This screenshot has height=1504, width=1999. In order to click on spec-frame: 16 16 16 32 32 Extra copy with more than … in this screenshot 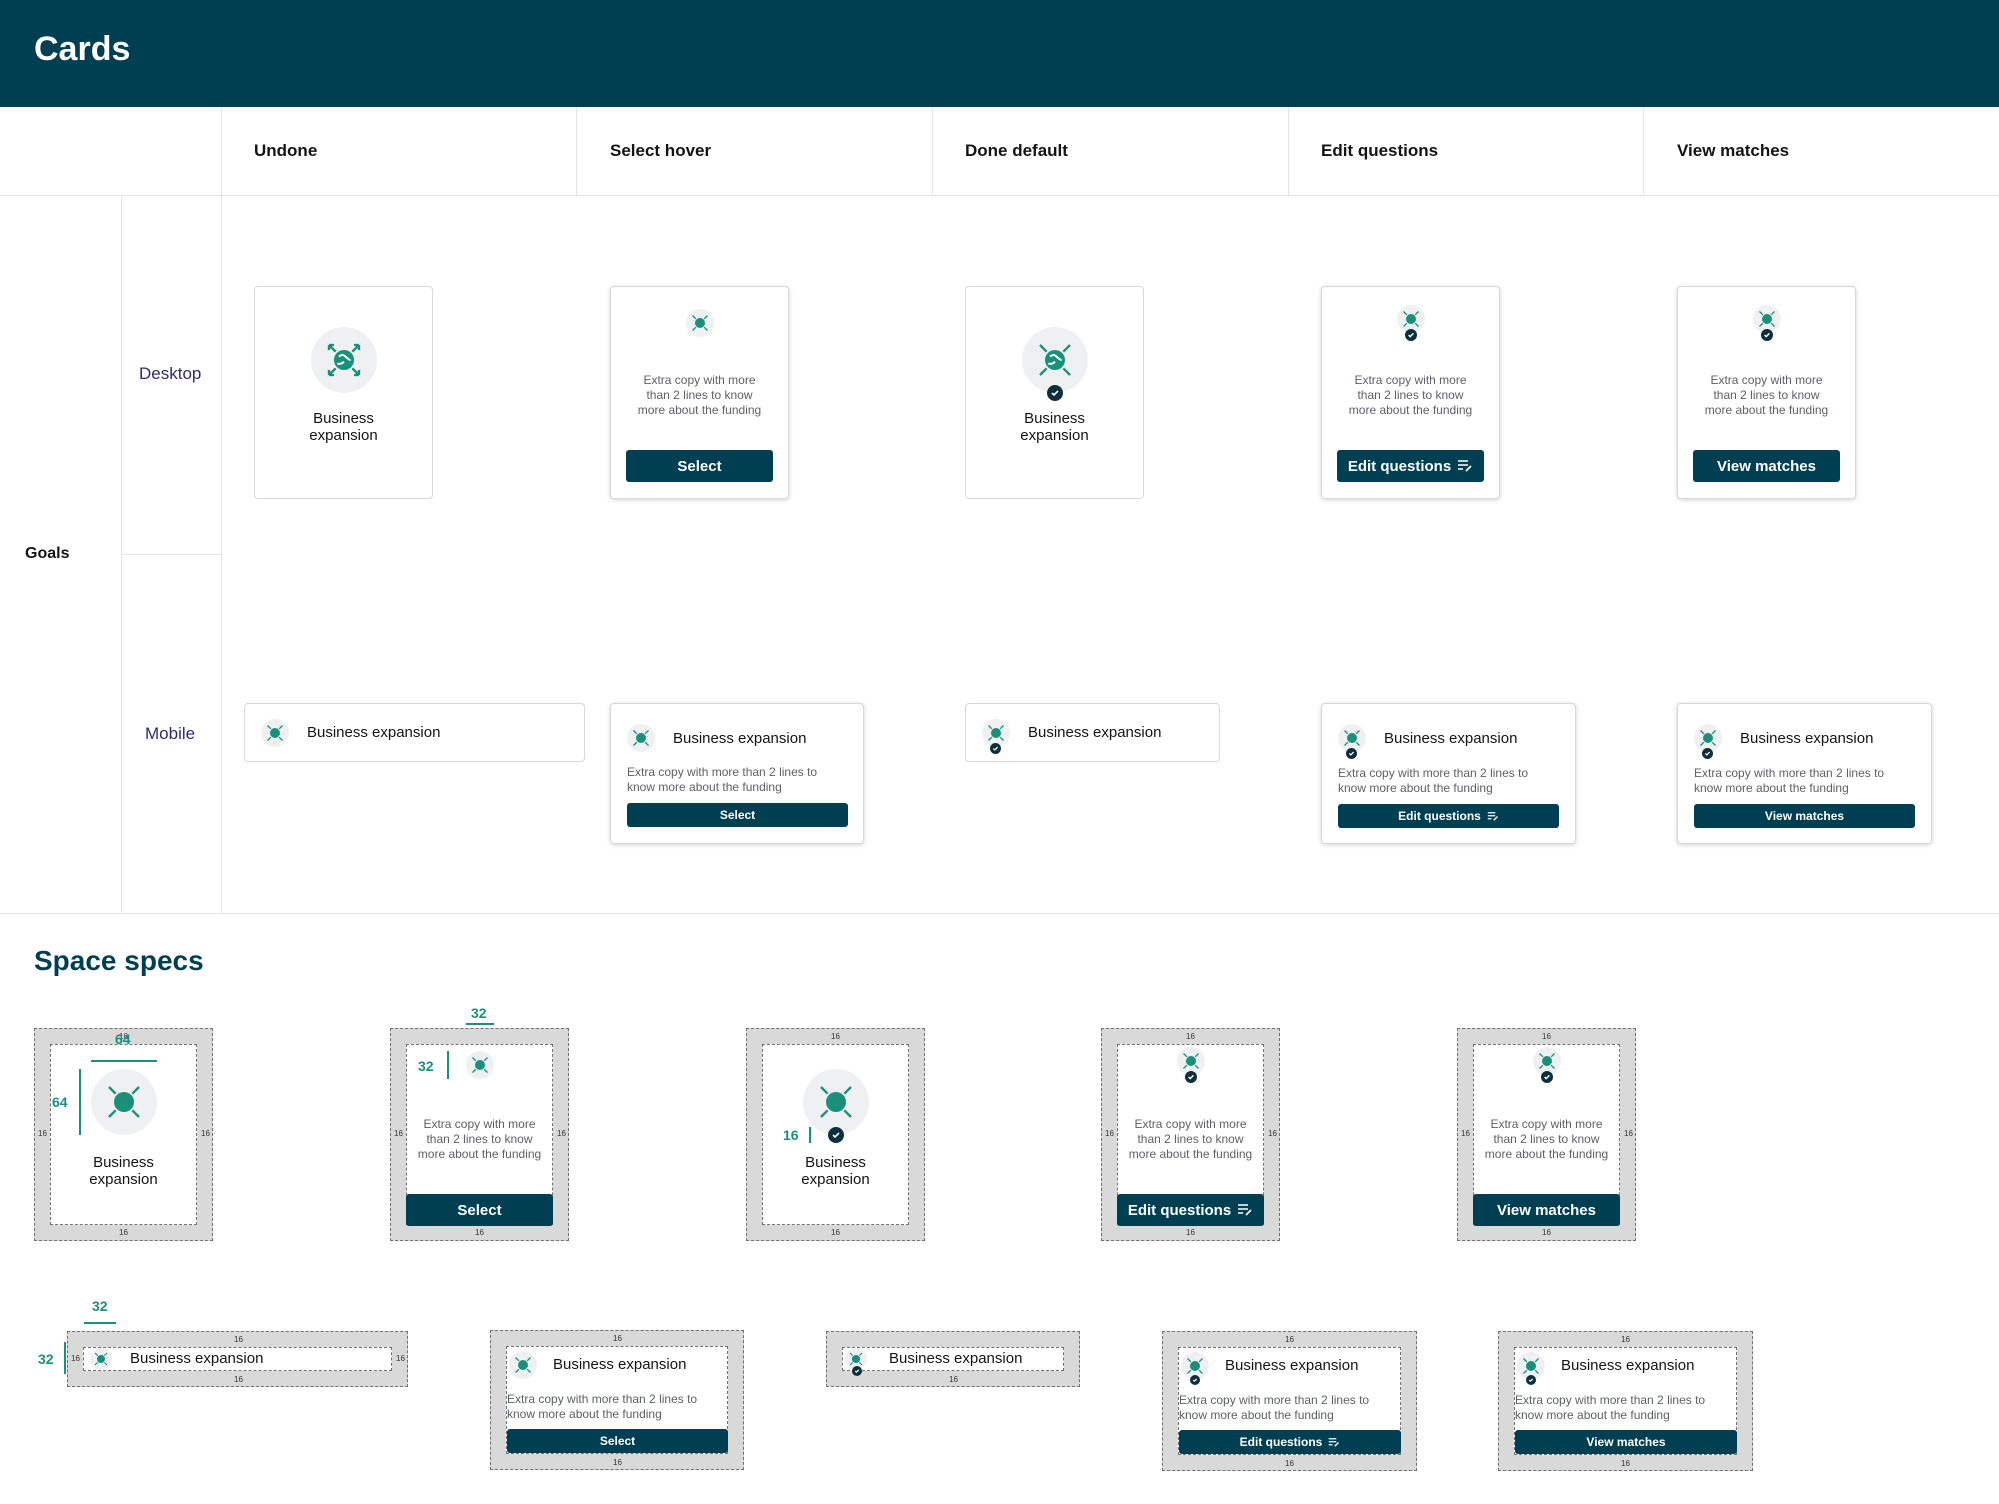, I will do `click(479, 1123)`.